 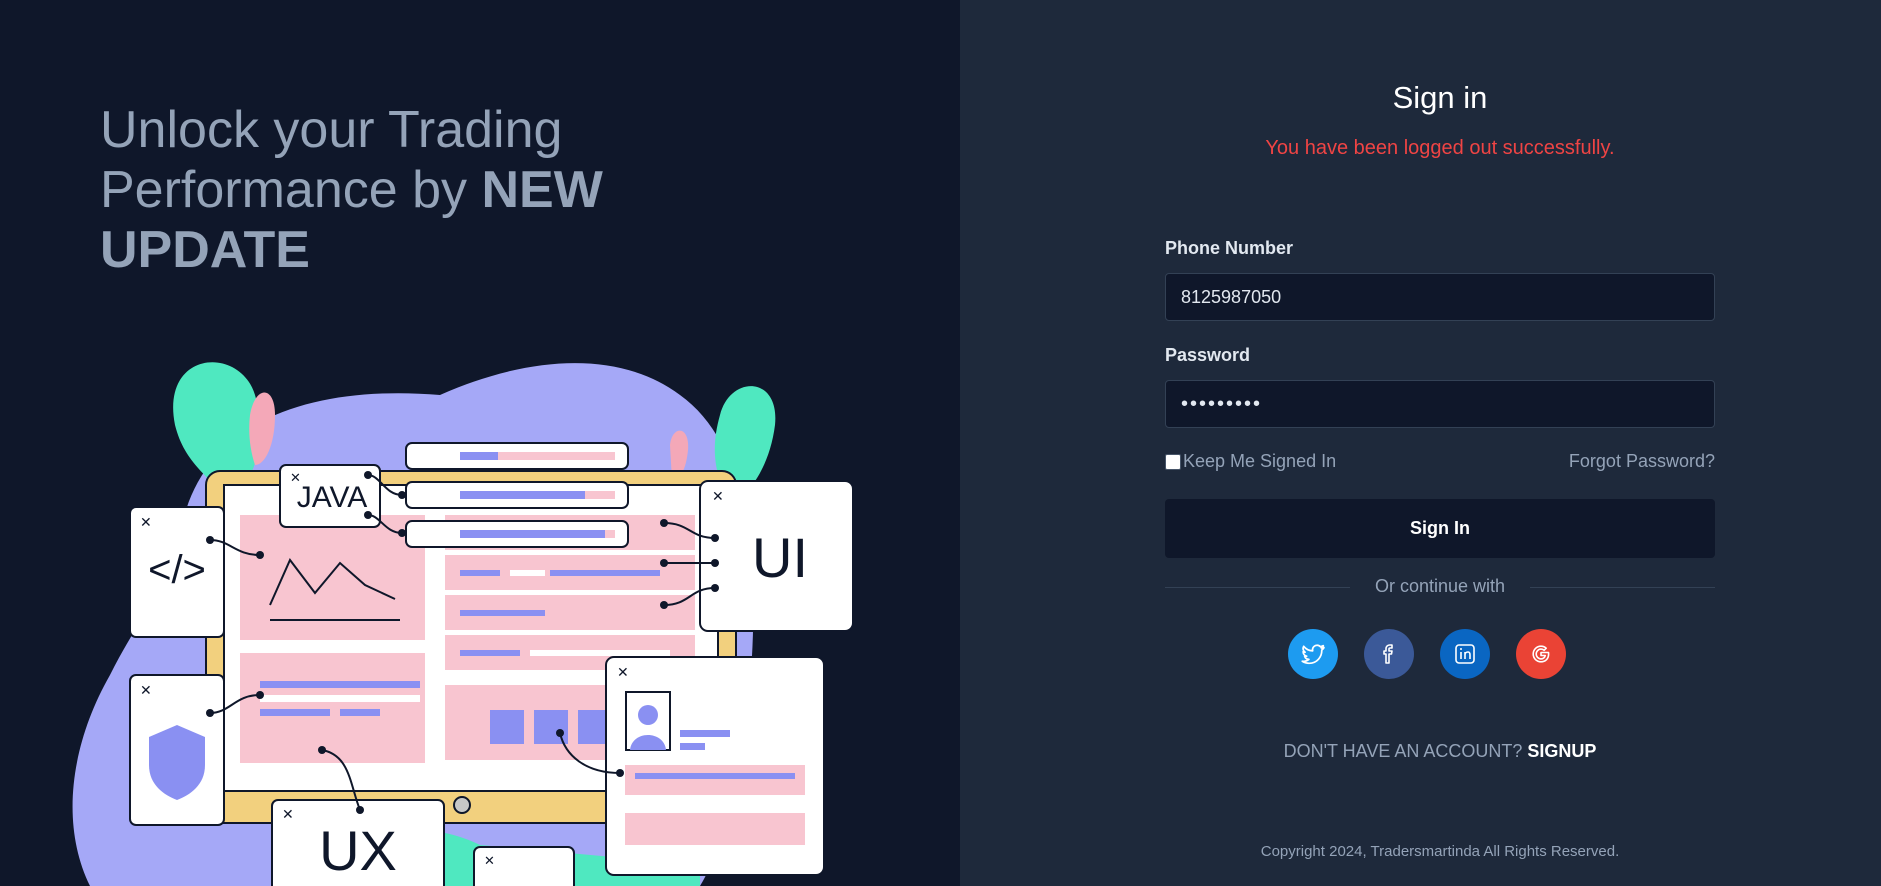 What do you see at coordinates (1440, 463) in the screenshot?
I see `remember-row: Keep Me Signed In Forgot Password?` at bounding box center [1440, 463].